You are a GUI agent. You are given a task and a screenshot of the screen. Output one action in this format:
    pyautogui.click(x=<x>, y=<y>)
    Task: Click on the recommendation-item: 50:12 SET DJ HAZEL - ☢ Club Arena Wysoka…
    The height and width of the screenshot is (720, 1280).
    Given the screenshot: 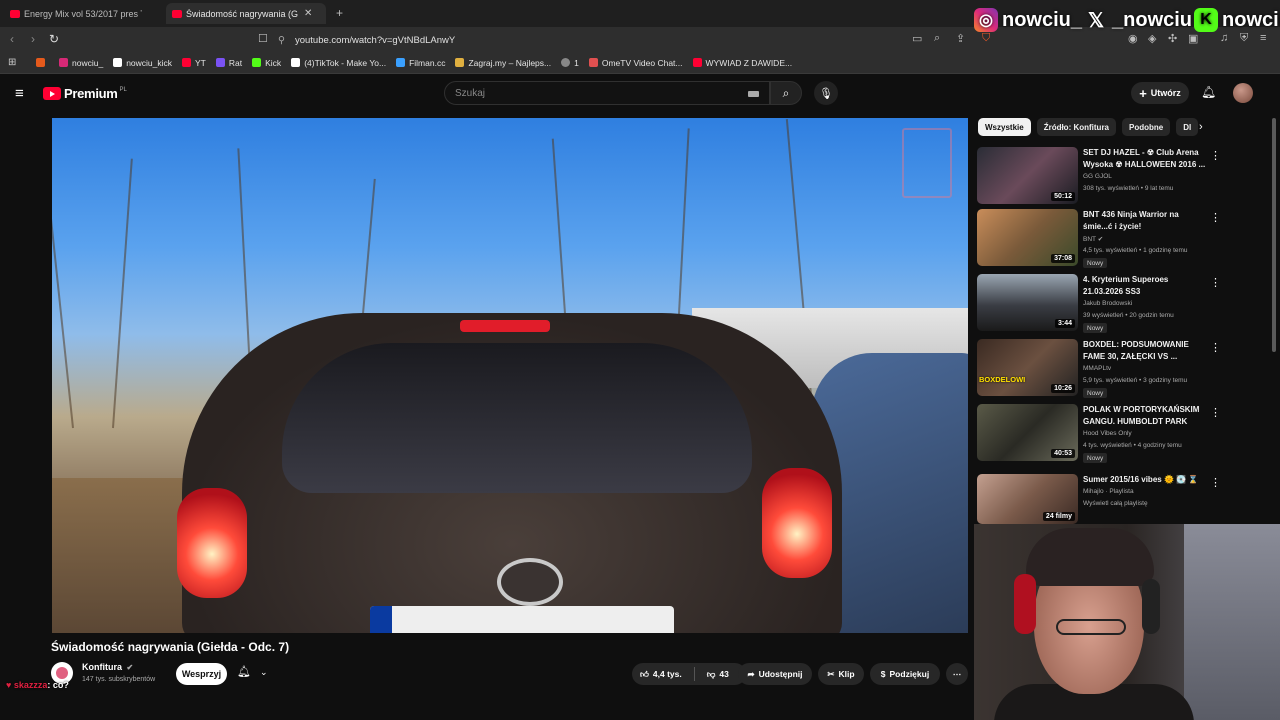 What is the action you would take?
    pyautogui.click(x=1099, y=177)
    